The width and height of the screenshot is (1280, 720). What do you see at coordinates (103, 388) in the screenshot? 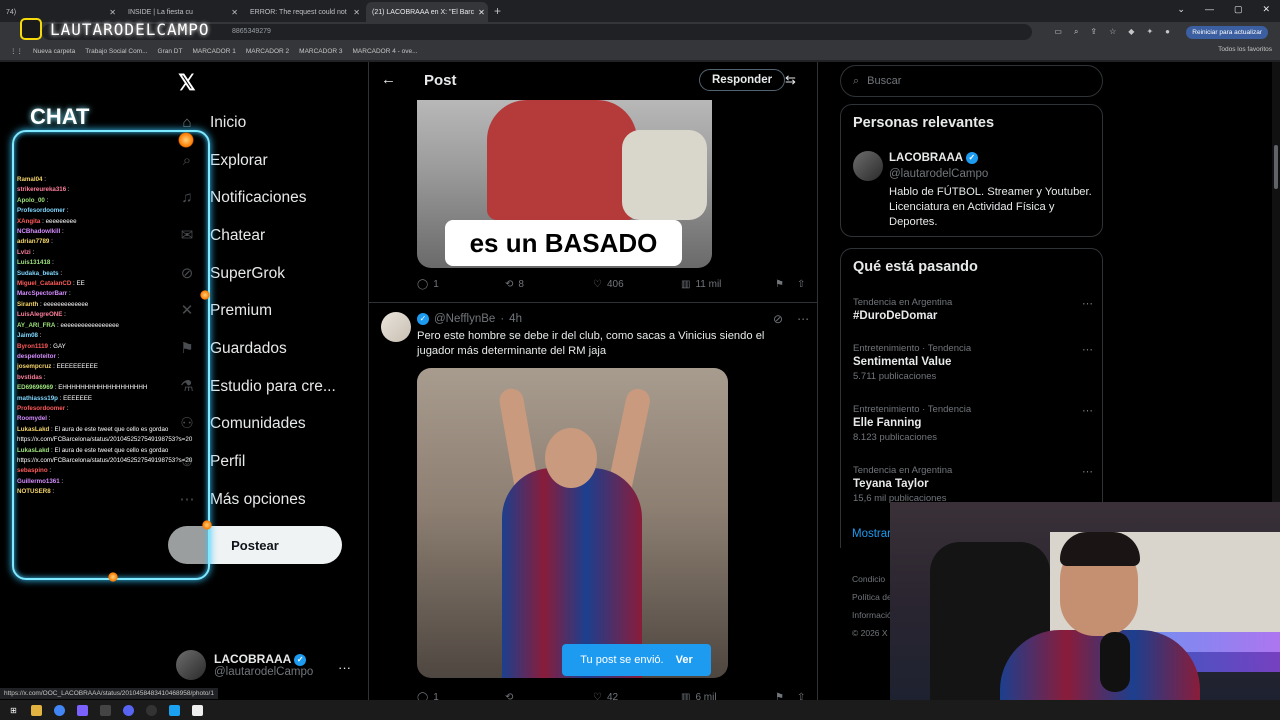
I see `chat-text: EHHHHHHHHHHHHHHHHHHH` at bounding box center [103, 388].